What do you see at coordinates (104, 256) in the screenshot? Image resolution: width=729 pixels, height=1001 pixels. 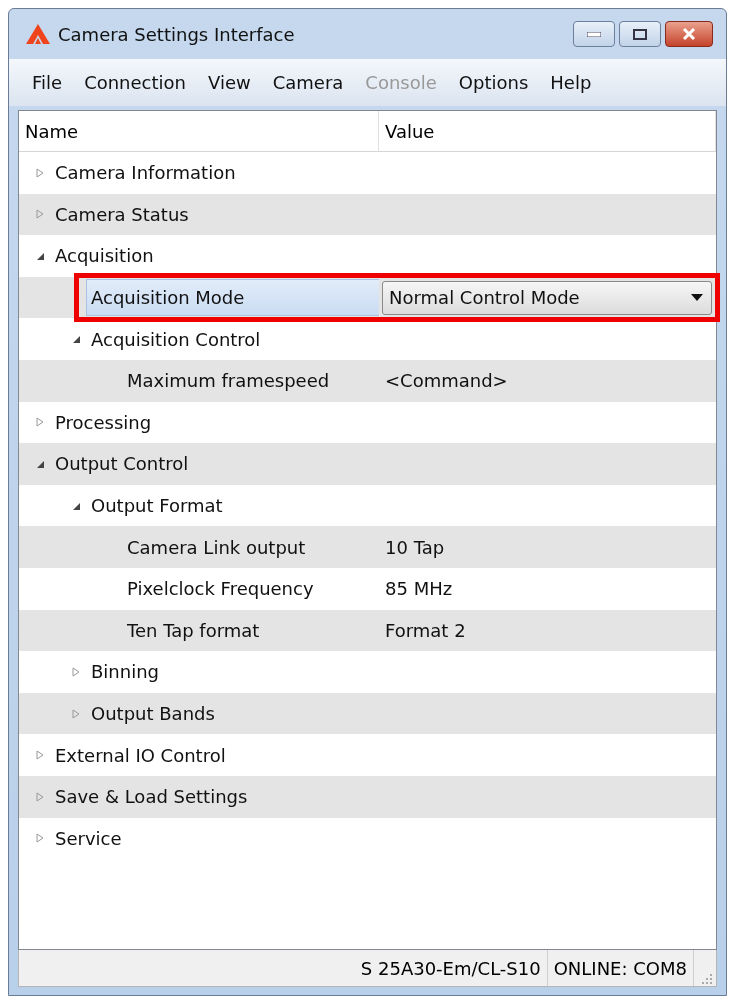 I see `property-name: Acquisition` at bounding box center [104, 256].